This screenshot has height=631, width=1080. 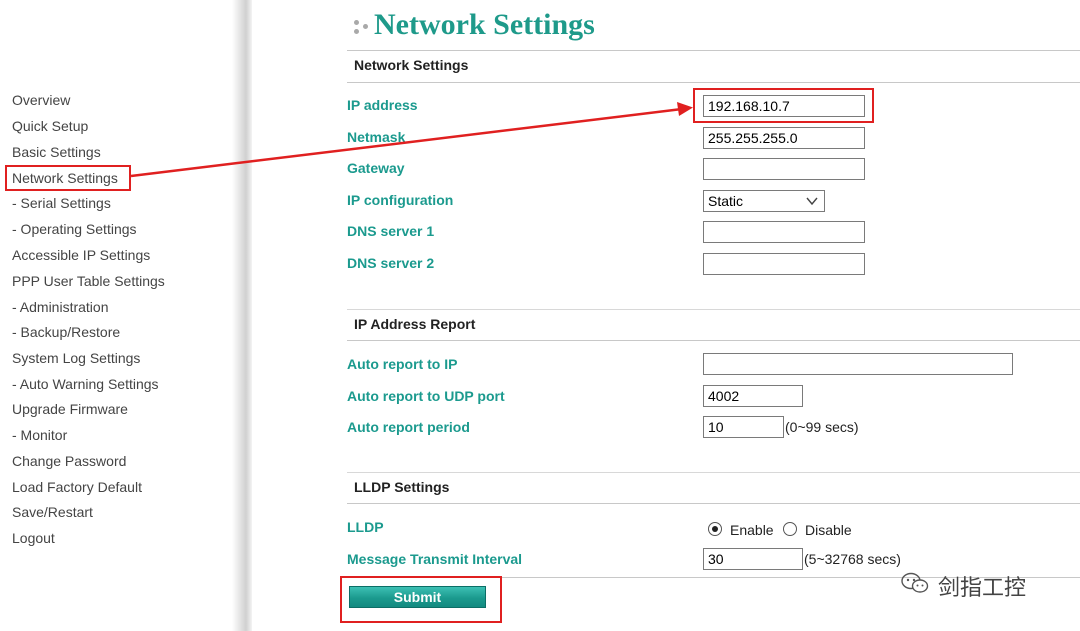 What do you see at coordinates (39, 435) in the screenshot?
I see `sidebar-item-monitor: - Monitor` at bounding box center [39, 435].